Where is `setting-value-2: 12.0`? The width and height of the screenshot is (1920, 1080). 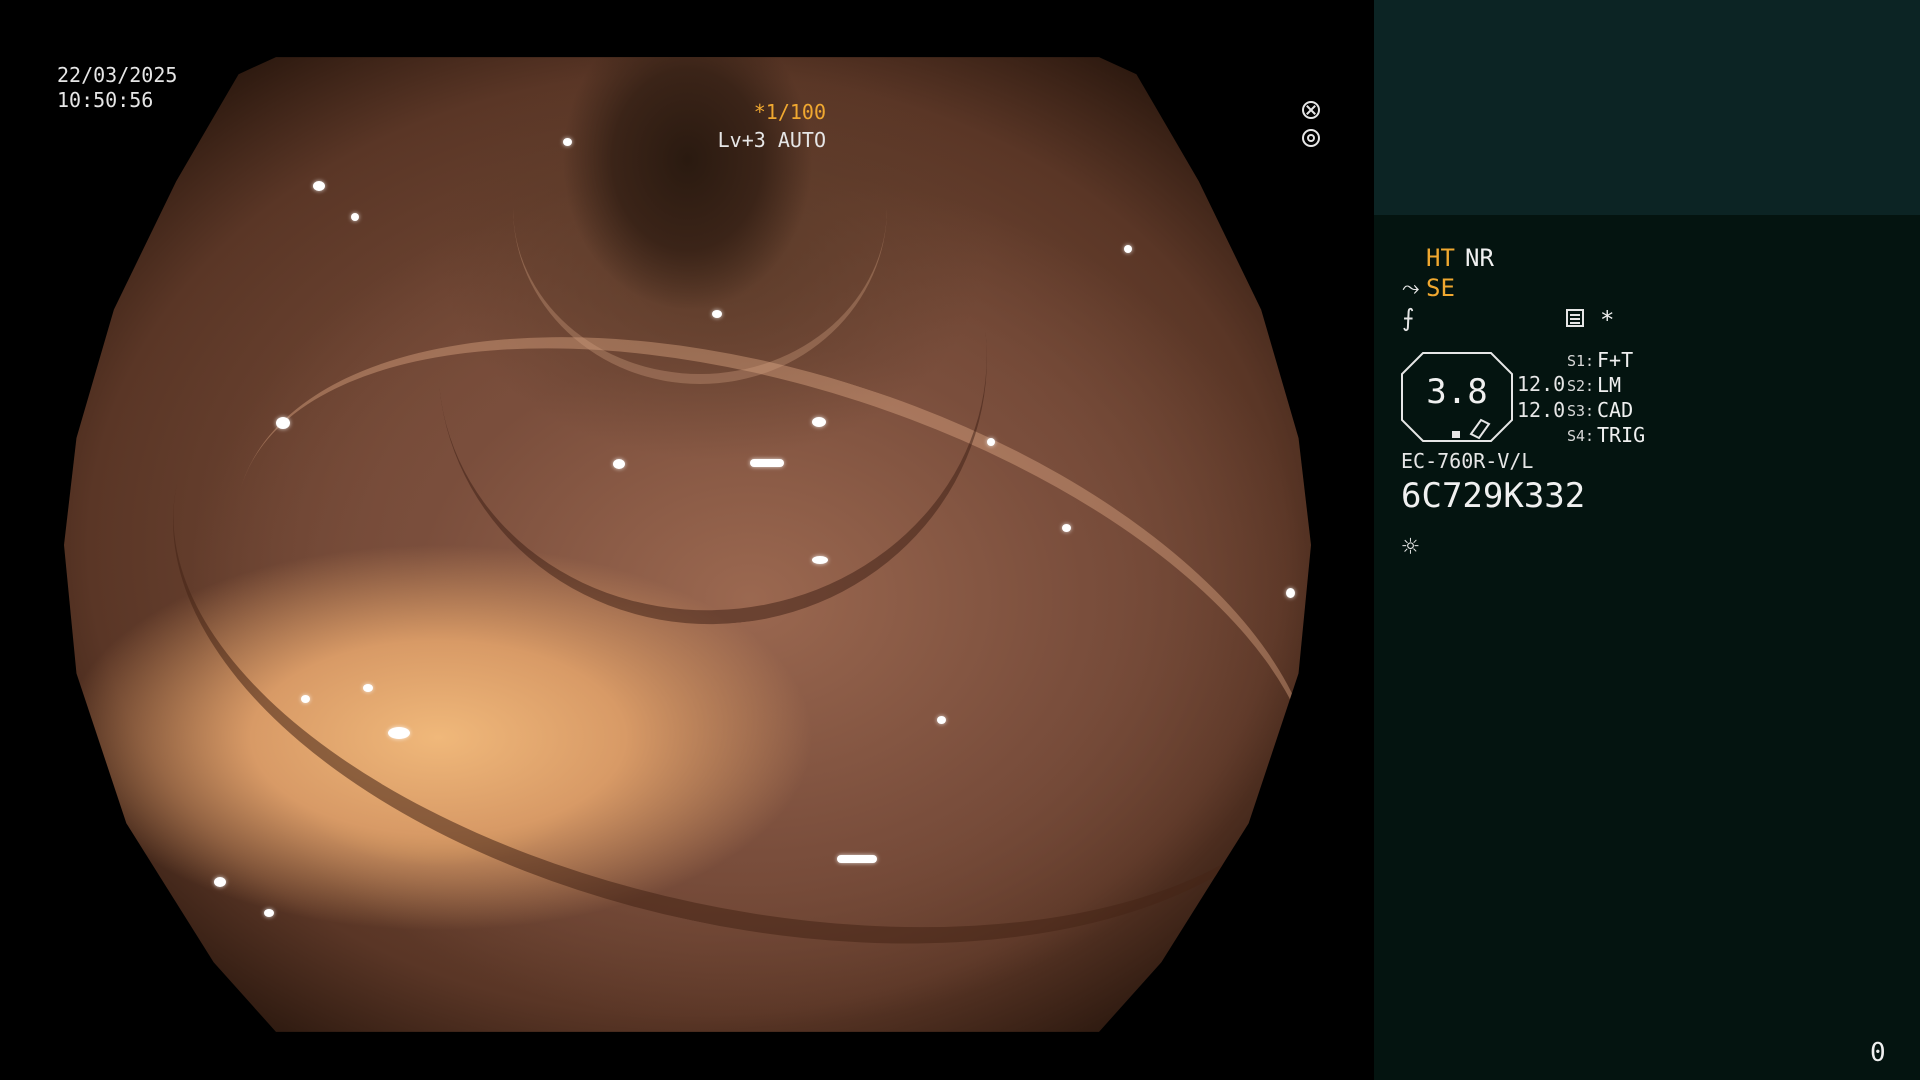
setting-value-2: 12.0 is located at coordinates (1541, 410).